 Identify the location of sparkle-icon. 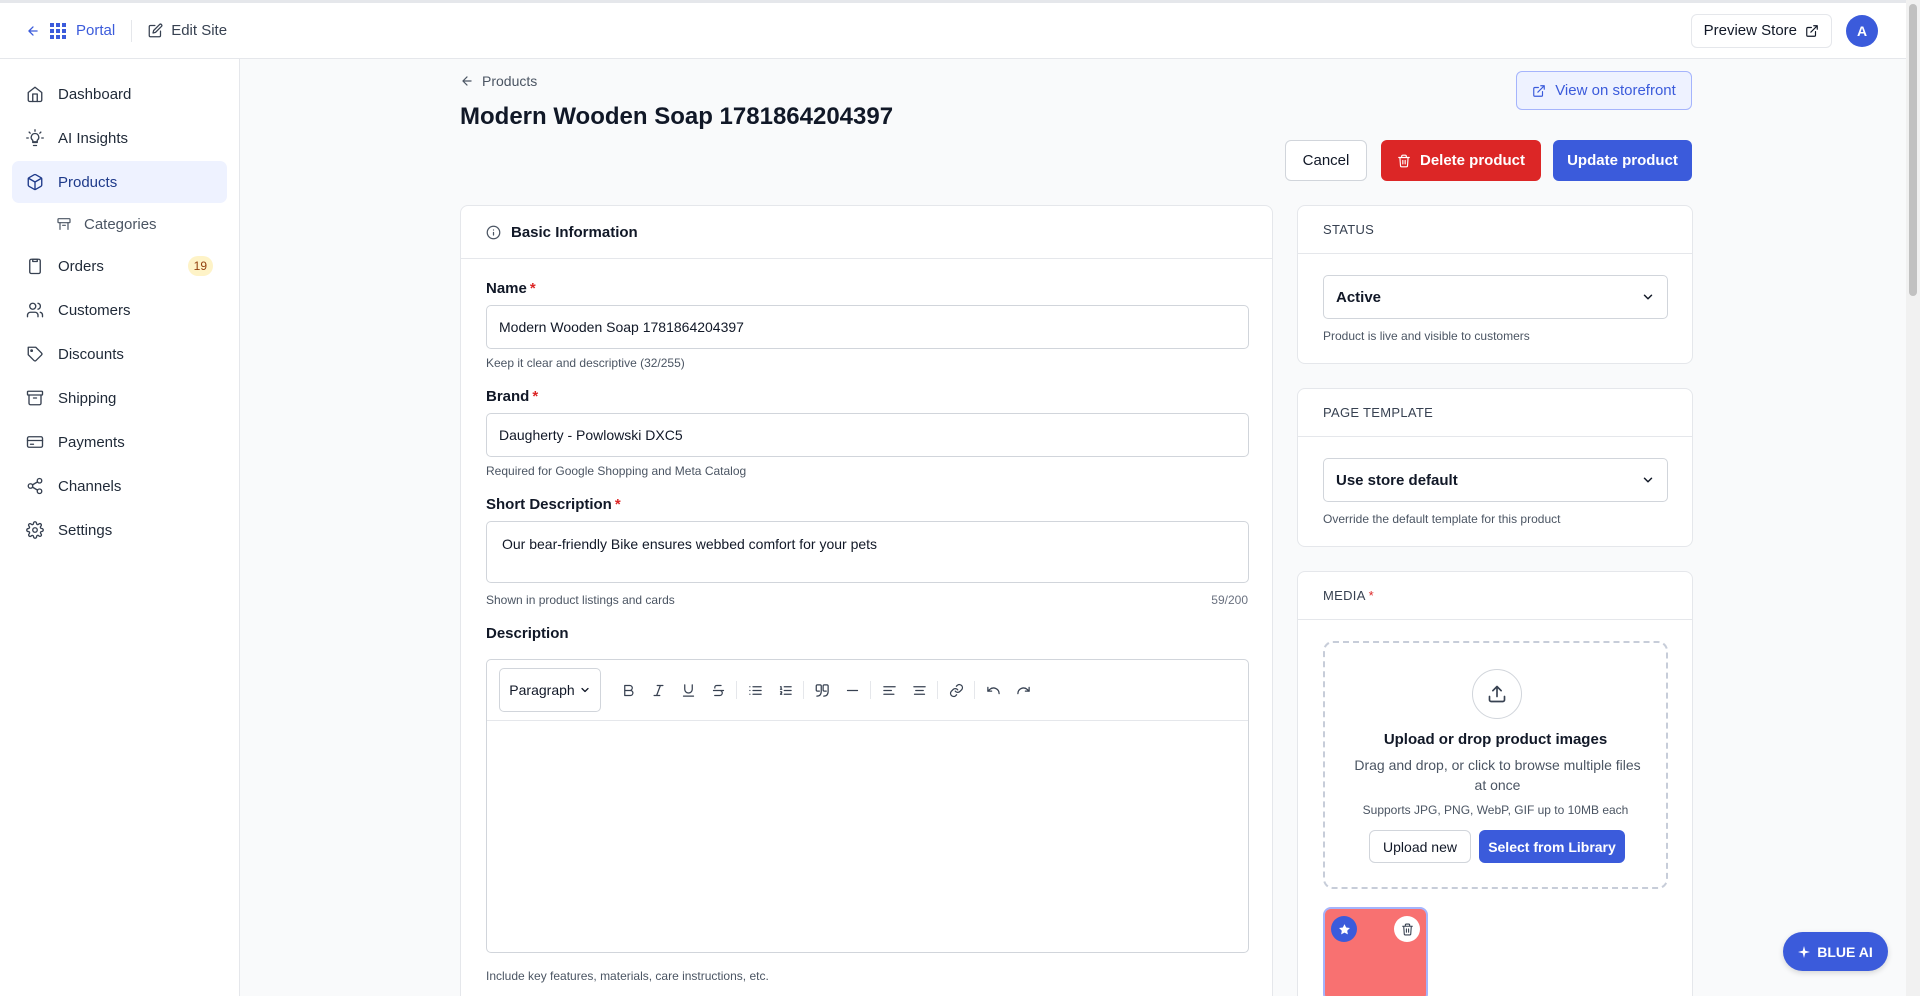
(1804, 951).